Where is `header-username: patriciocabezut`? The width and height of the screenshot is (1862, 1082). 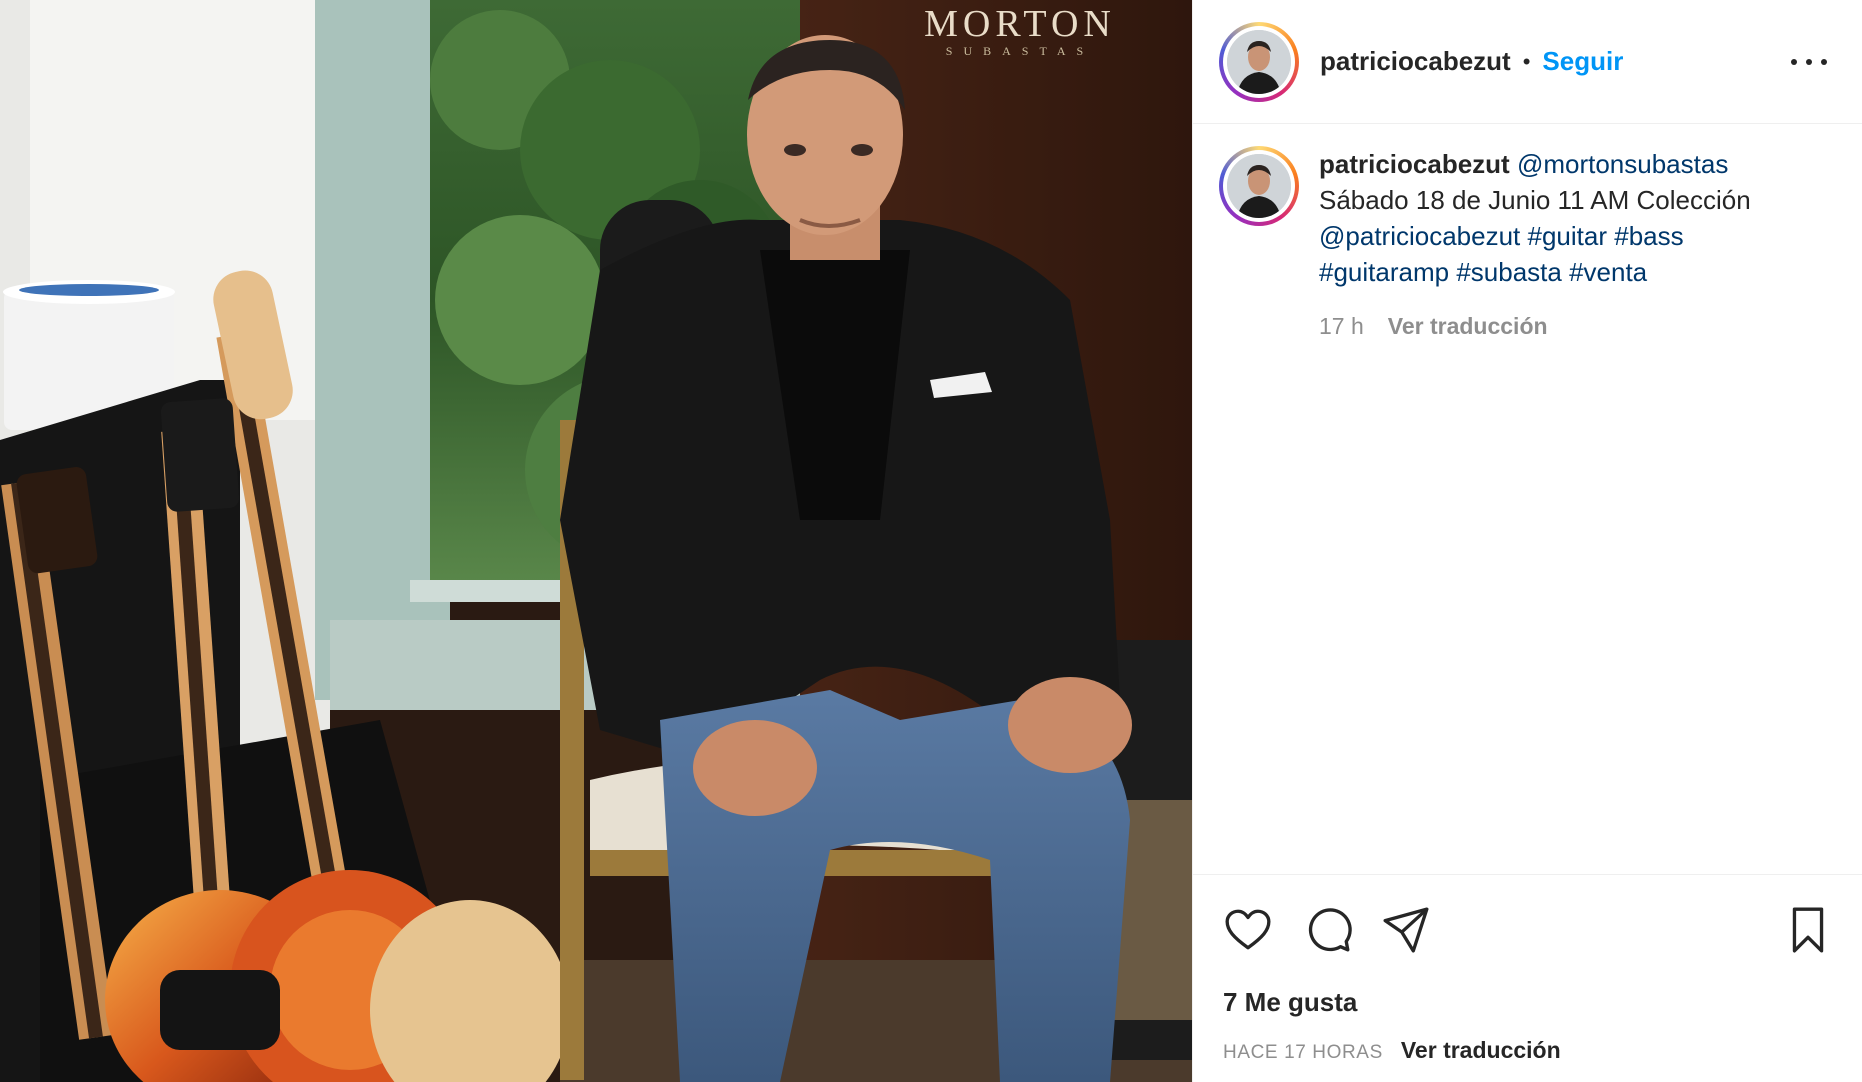 header-username: patriciocabezut is located at coordinates (1415, 61).